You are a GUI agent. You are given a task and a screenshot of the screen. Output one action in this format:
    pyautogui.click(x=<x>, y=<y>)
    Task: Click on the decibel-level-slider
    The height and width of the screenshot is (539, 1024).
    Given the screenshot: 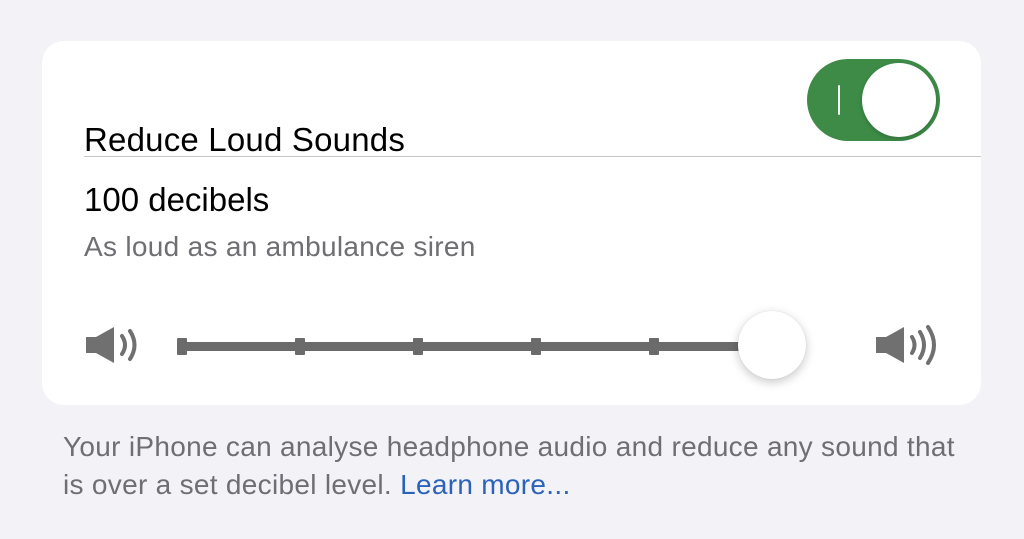 What is the action you would take?
    pyautogui.click(x=510, y=347)
    